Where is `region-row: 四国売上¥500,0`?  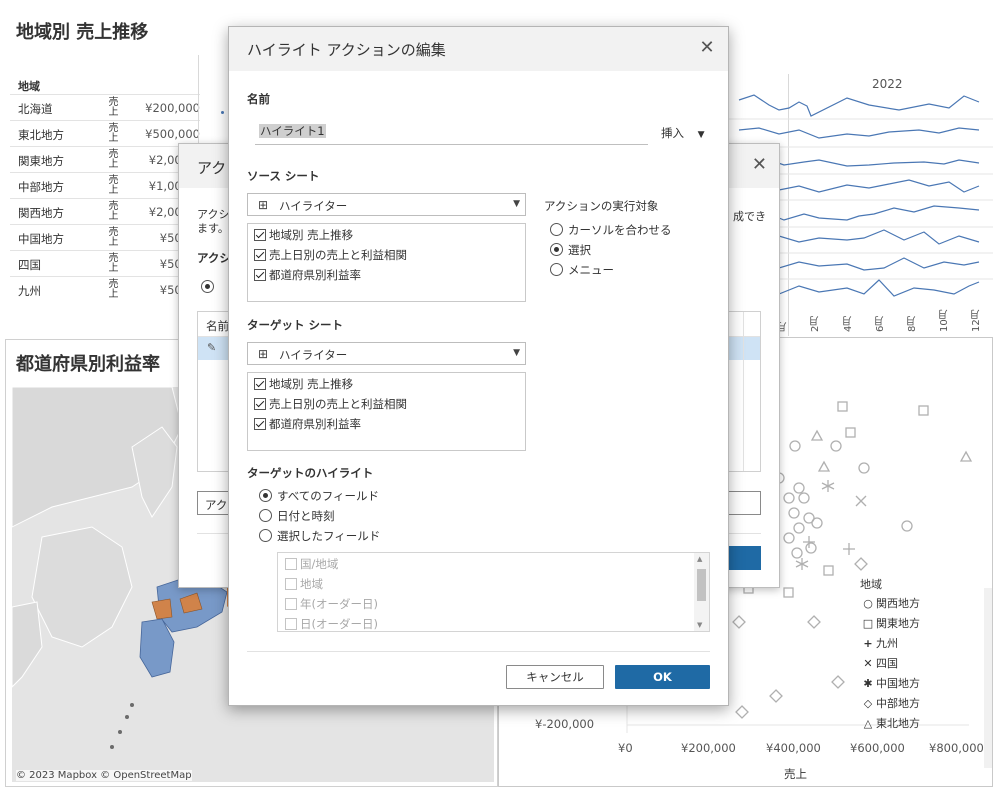
region-row: 四国売上¥500,0 is located at coordinates (105, 263).